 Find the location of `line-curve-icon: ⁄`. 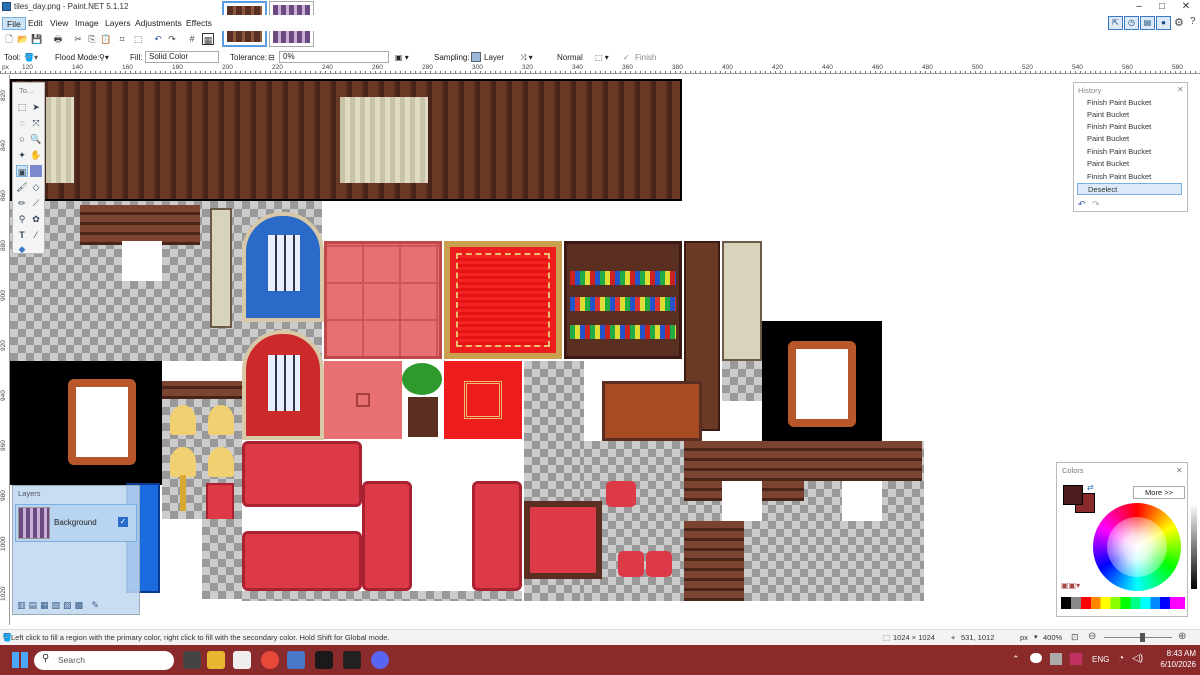

line-curve-icon: ⁄ is located at coordinates (36, 235).